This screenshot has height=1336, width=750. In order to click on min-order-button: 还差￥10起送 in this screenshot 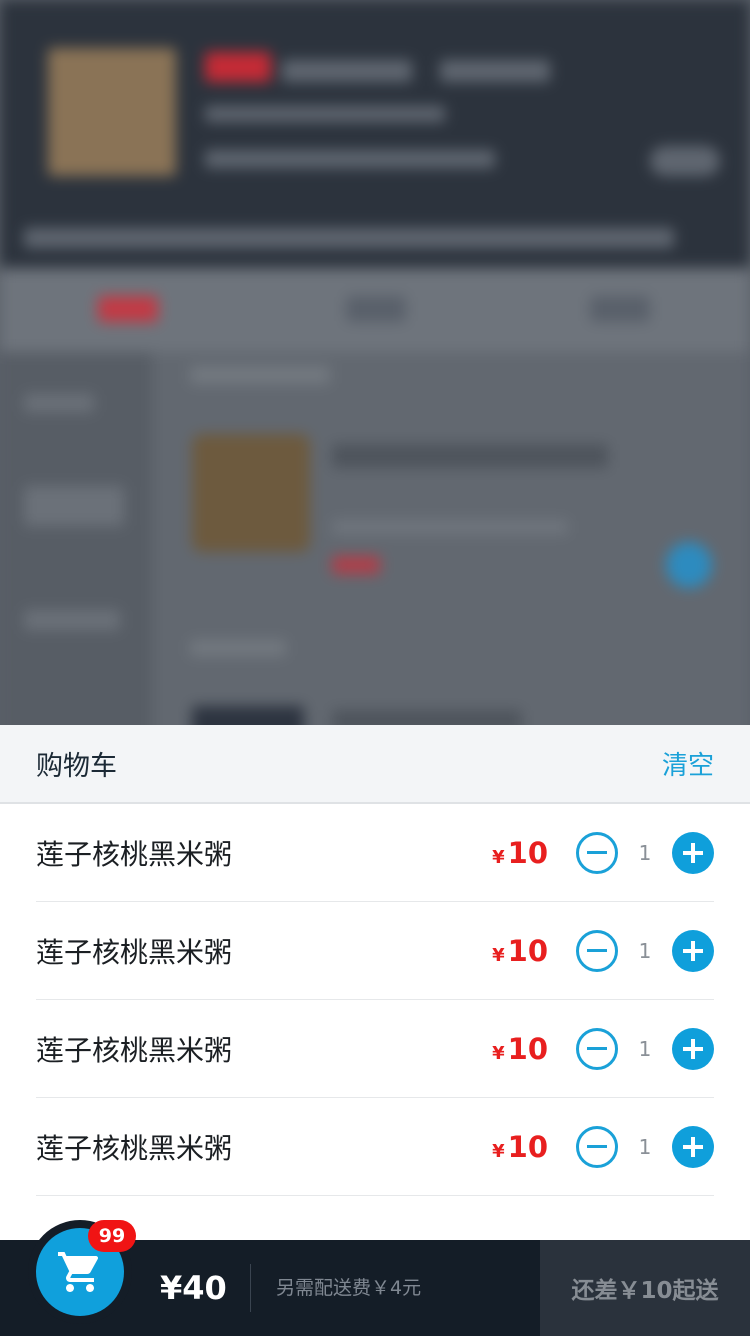, I will do `click(645, 1288)`.